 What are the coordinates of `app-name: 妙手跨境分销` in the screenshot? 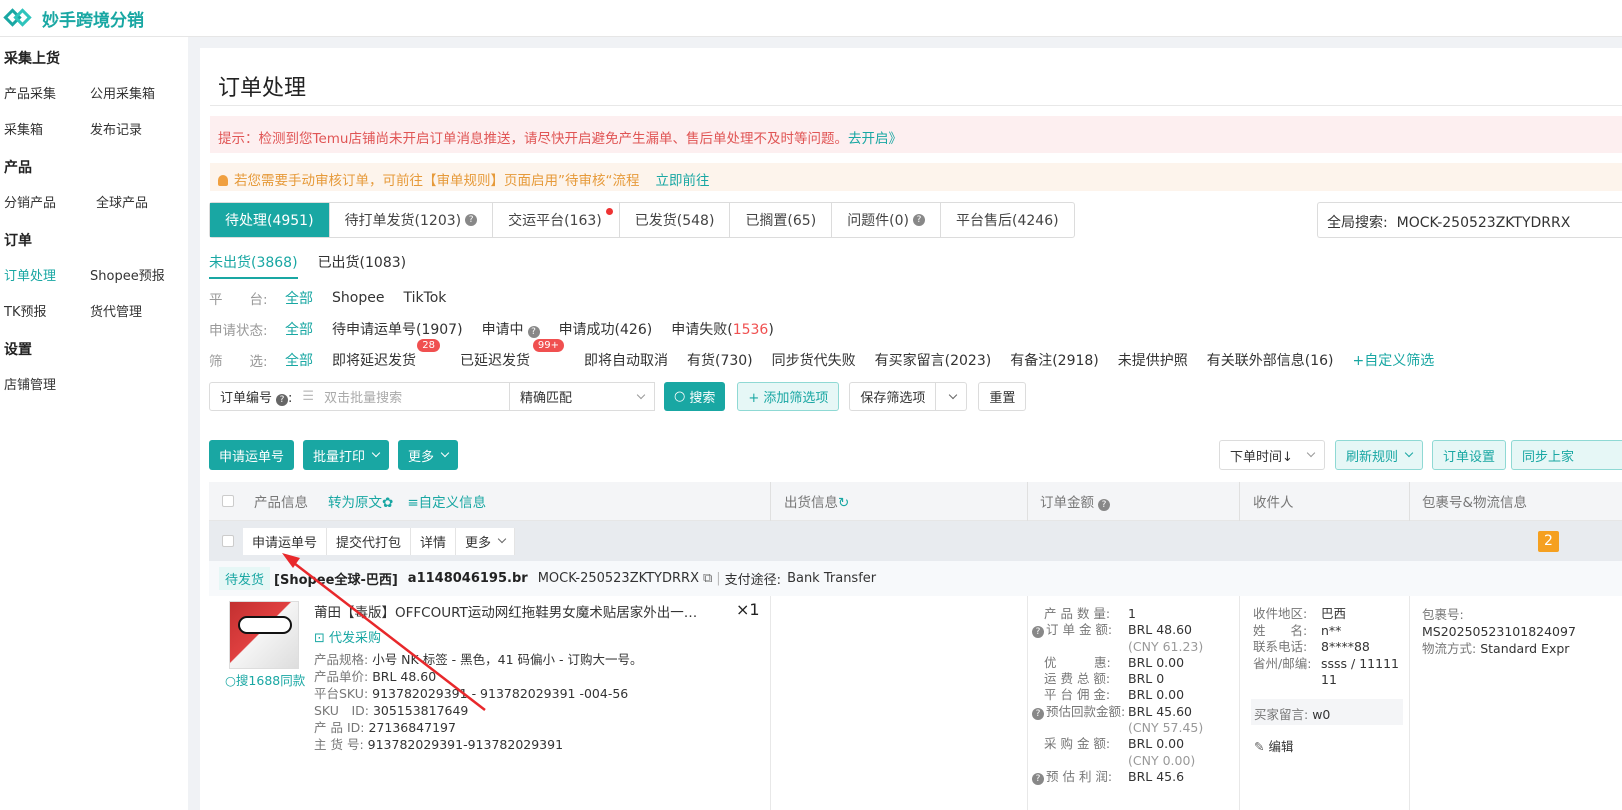 It's located at (93, 20).